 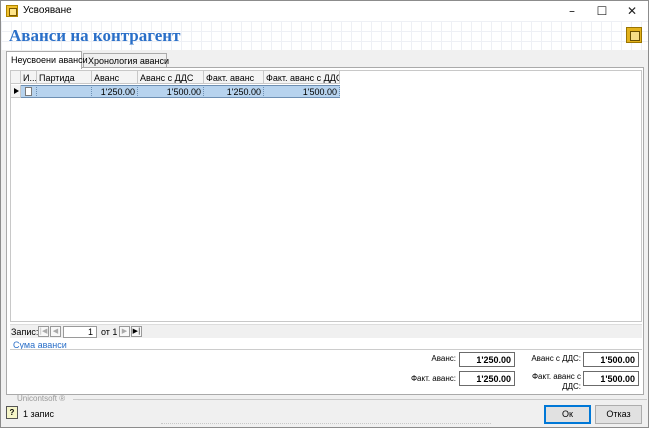 What do you see at coordinates (41, 398) in the screenshot?
I see `brand-label: Unicontsoft ®` at bounding box center [41, 398].